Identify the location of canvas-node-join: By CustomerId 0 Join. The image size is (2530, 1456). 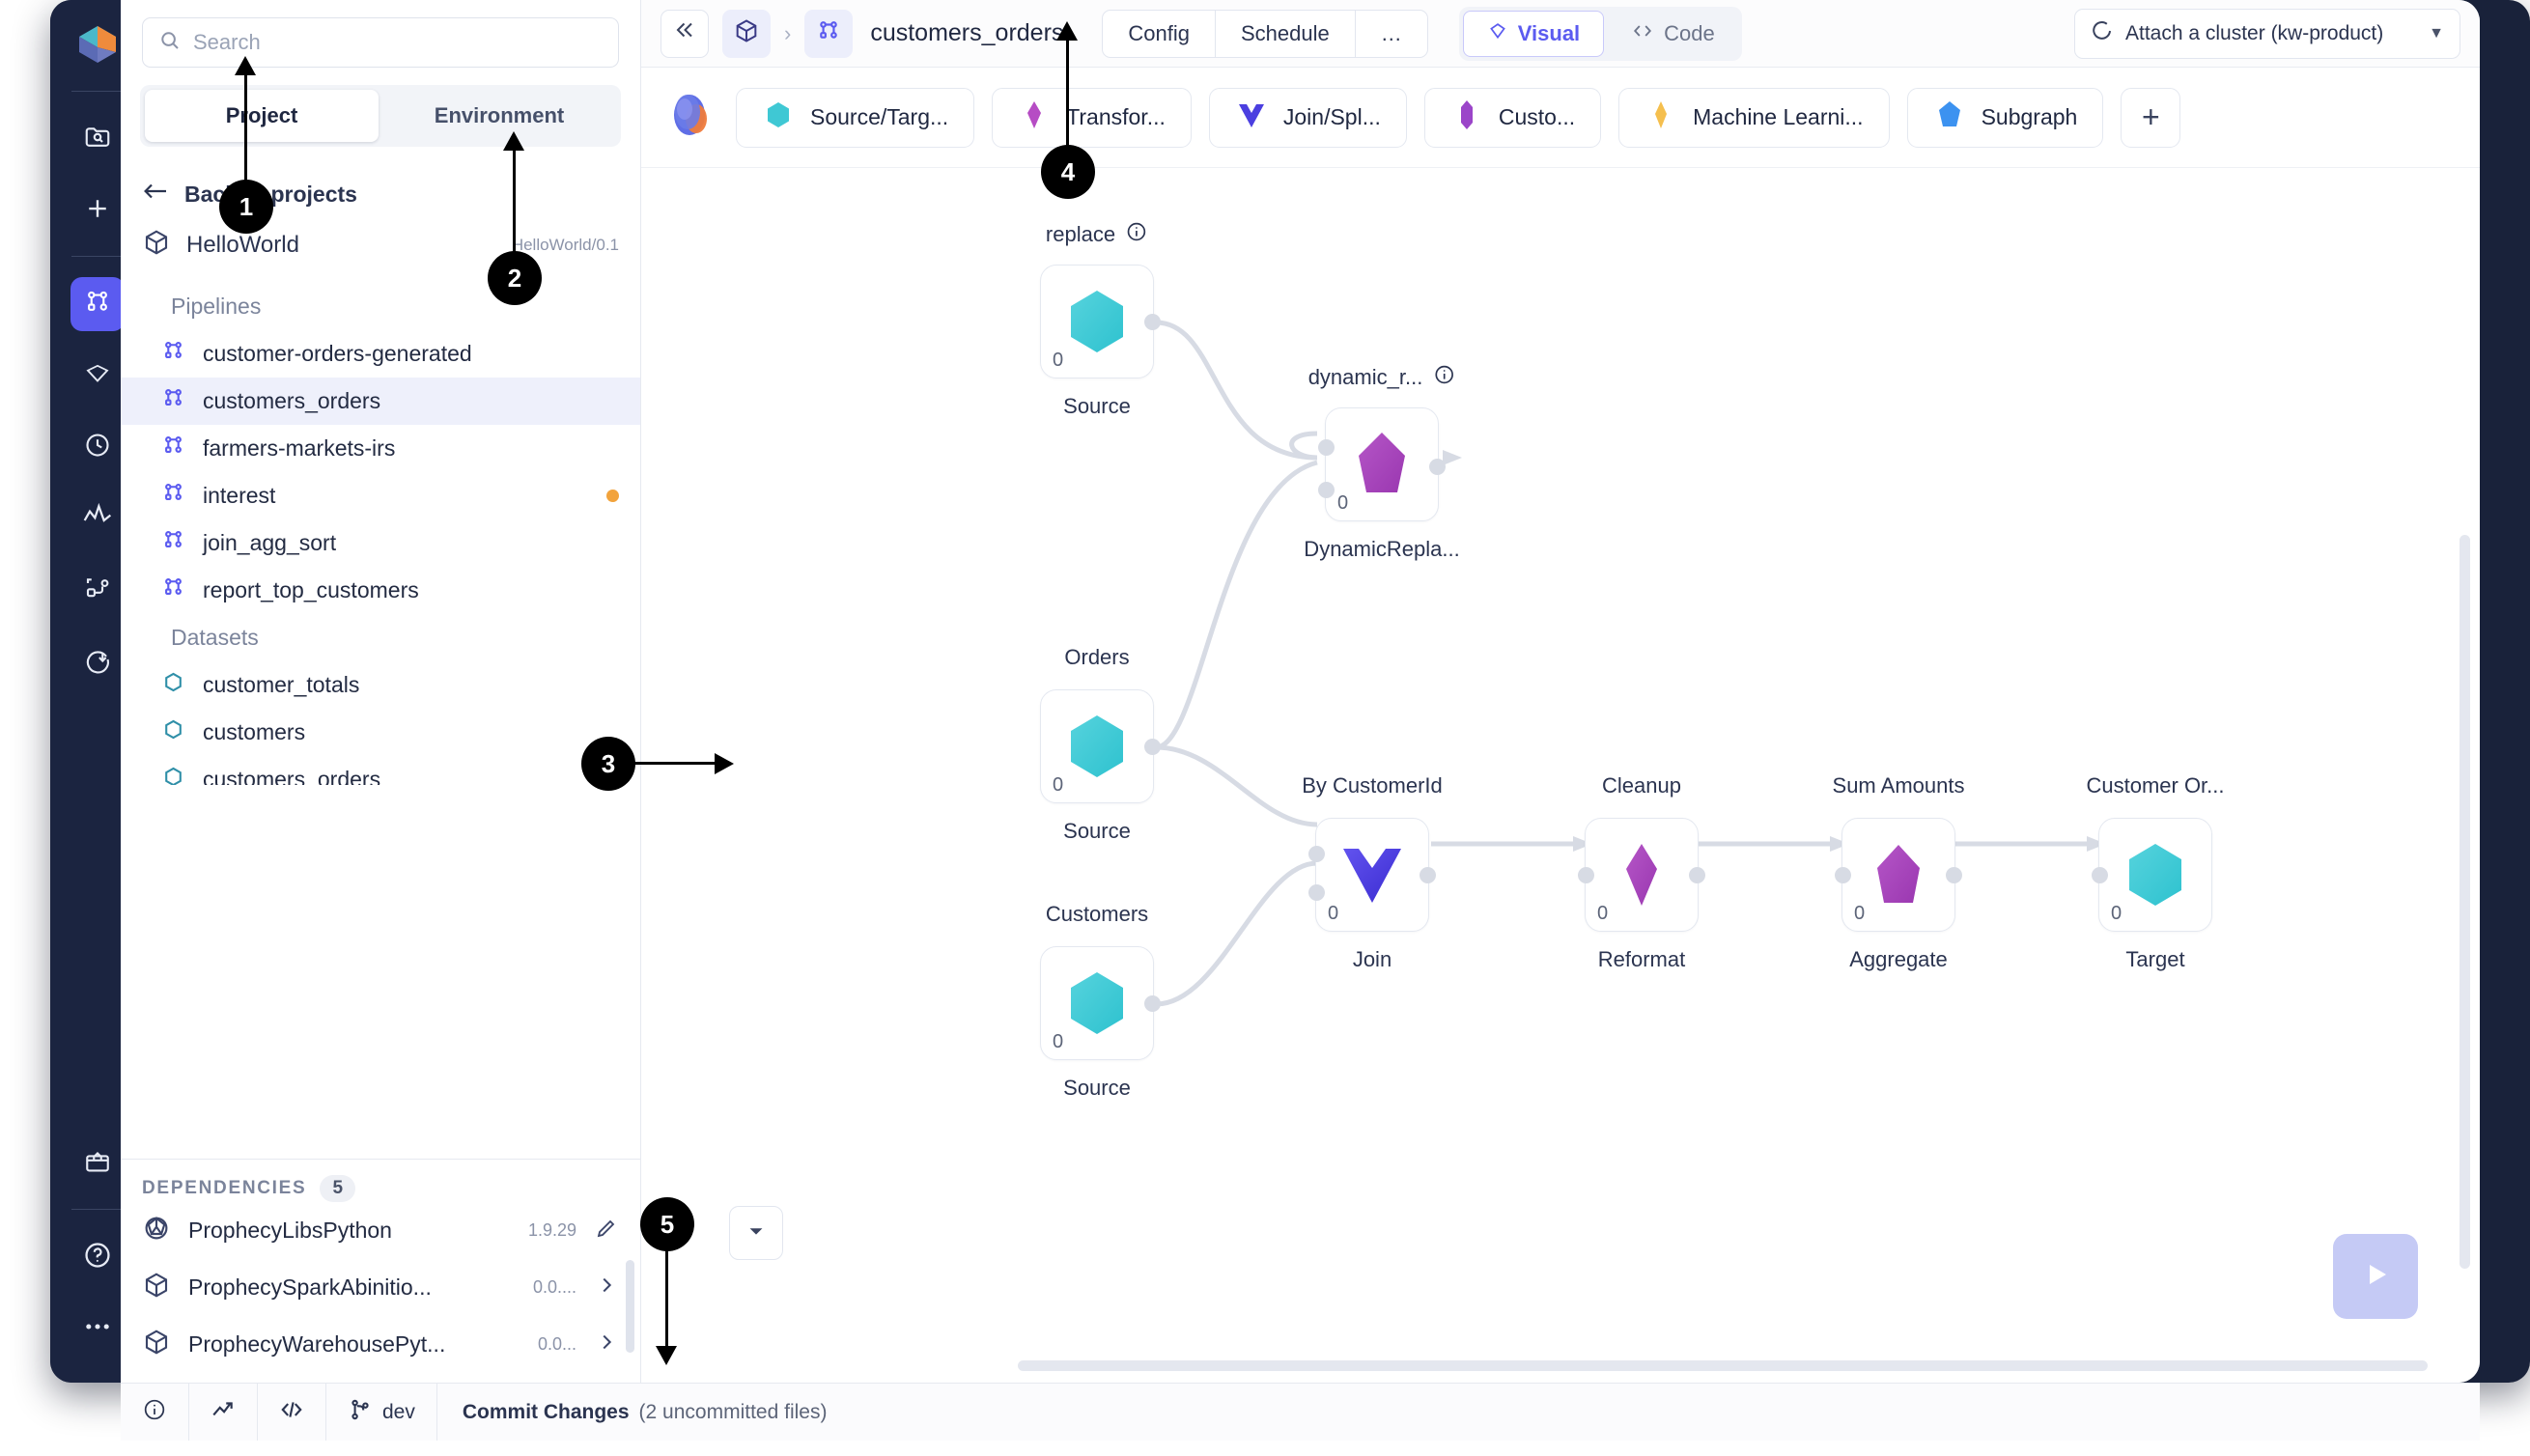
(1372, 872).